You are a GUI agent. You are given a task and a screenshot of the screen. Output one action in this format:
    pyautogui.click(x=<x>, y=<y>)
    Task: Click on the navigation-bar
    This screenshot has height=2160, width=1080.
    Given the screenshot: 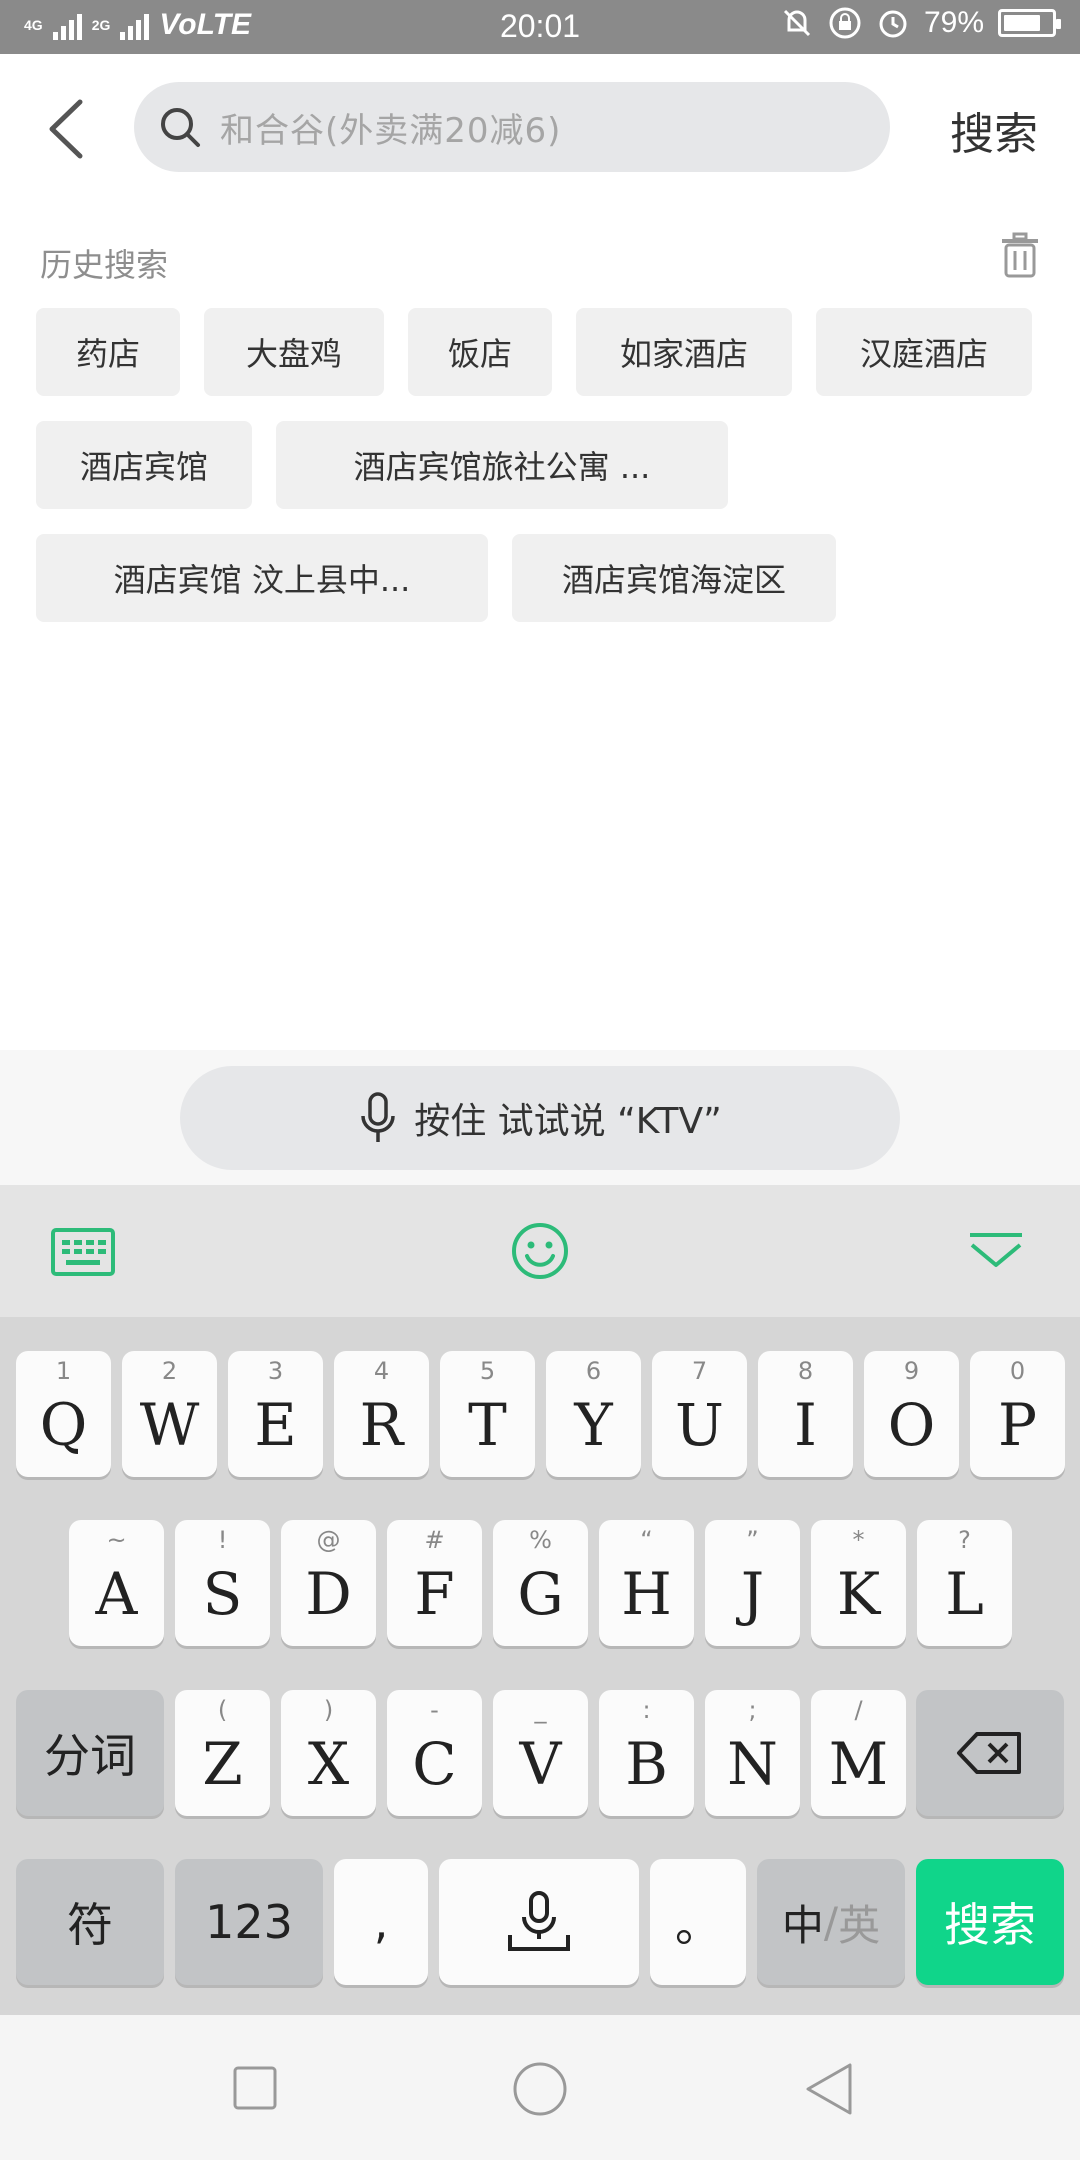 What is the action you would take?
    pyautogui.click(x=540, y=2087)
    